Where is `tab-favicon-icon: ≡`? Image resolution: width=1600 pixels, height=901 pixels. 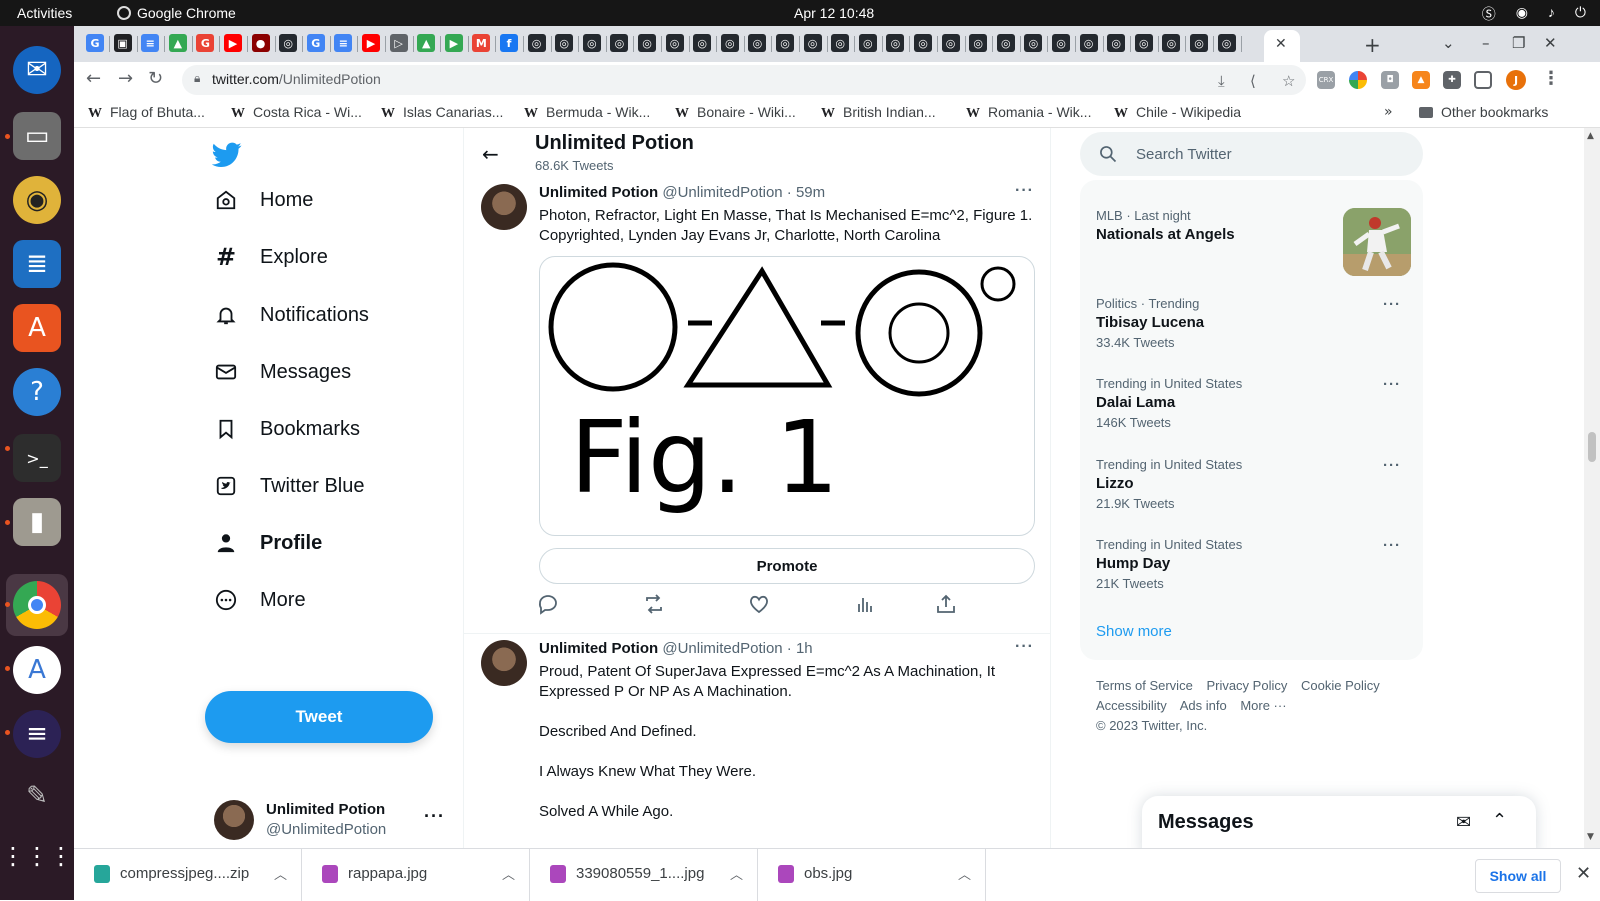 tab-favicon-icon: ≡ is located at coordinates (150, 43).